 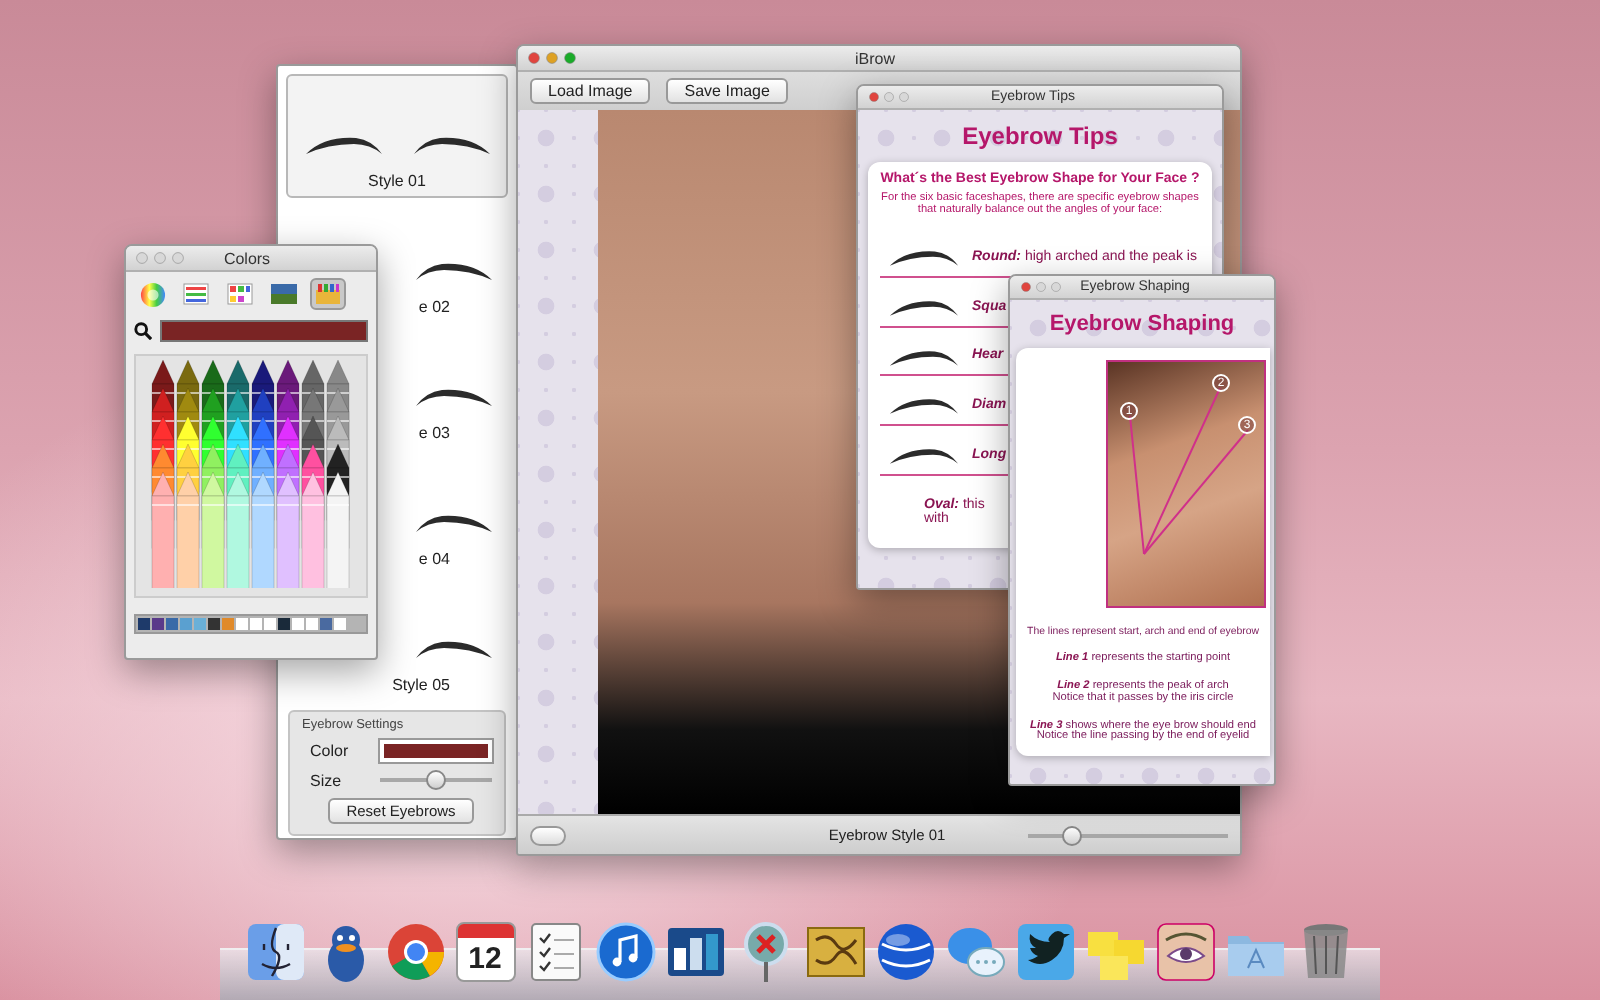 What do you see at coordinates (485, 952) in the screenshot?
I see `calendar-icon: 12` at bounding box center [485, 952].